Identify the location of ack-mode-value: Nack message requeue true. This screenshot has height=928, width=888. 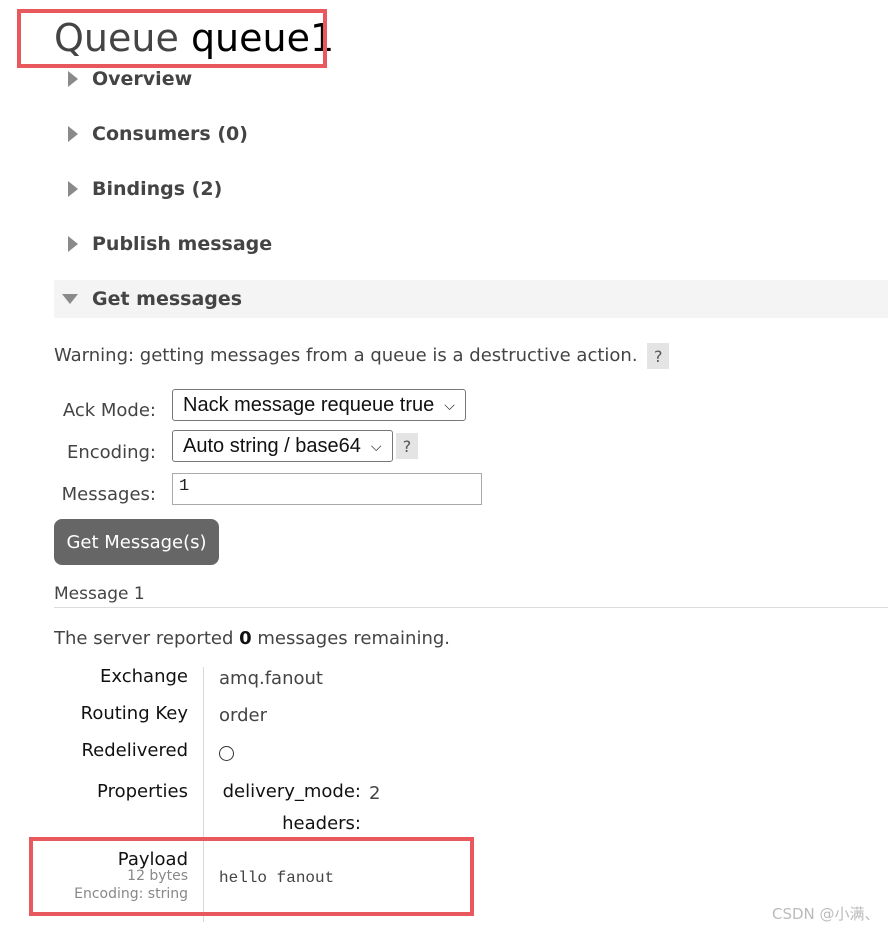
(309, 404).